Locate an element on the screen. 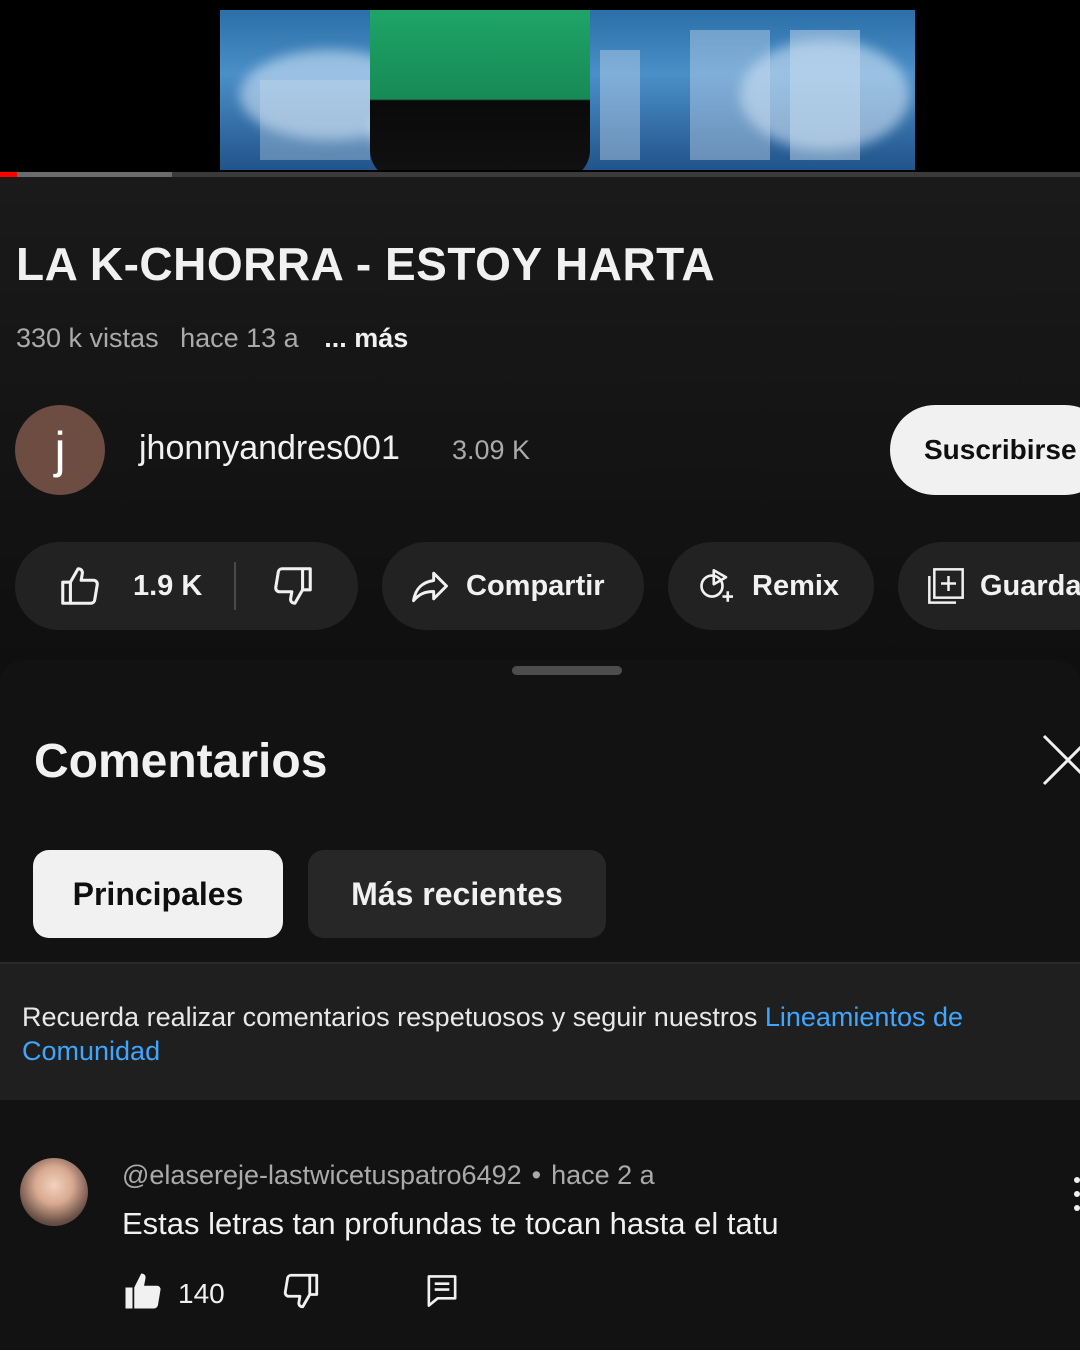 The height and width of the screenshot is (1350, 1080). remix-label: Remix is located at coordinates (796, 585).